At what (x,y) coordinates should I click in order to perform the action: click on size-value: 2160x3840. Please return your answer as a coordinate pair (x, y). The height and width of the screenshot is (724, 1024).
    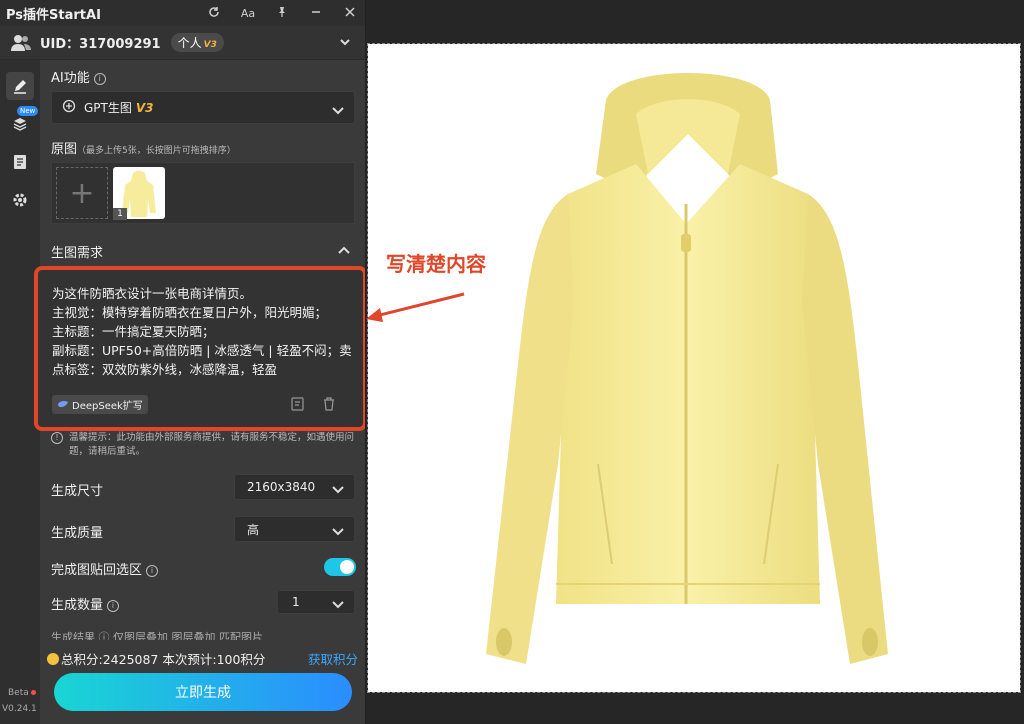
    Looking at the image, I should click on (281, 487).